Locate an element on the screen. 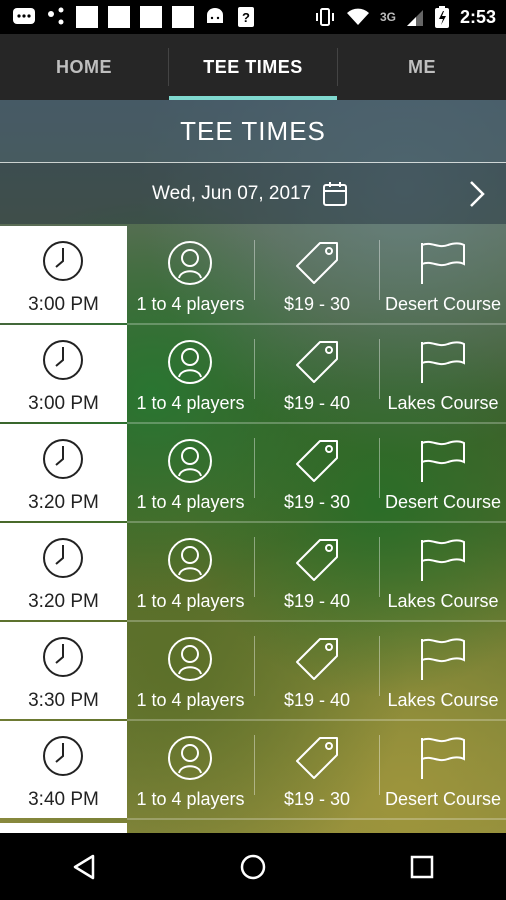 Image resolution: width=506 pixels, height=900 pixels. time-cell: 3:20 PM is located at coordinates (63, 472).